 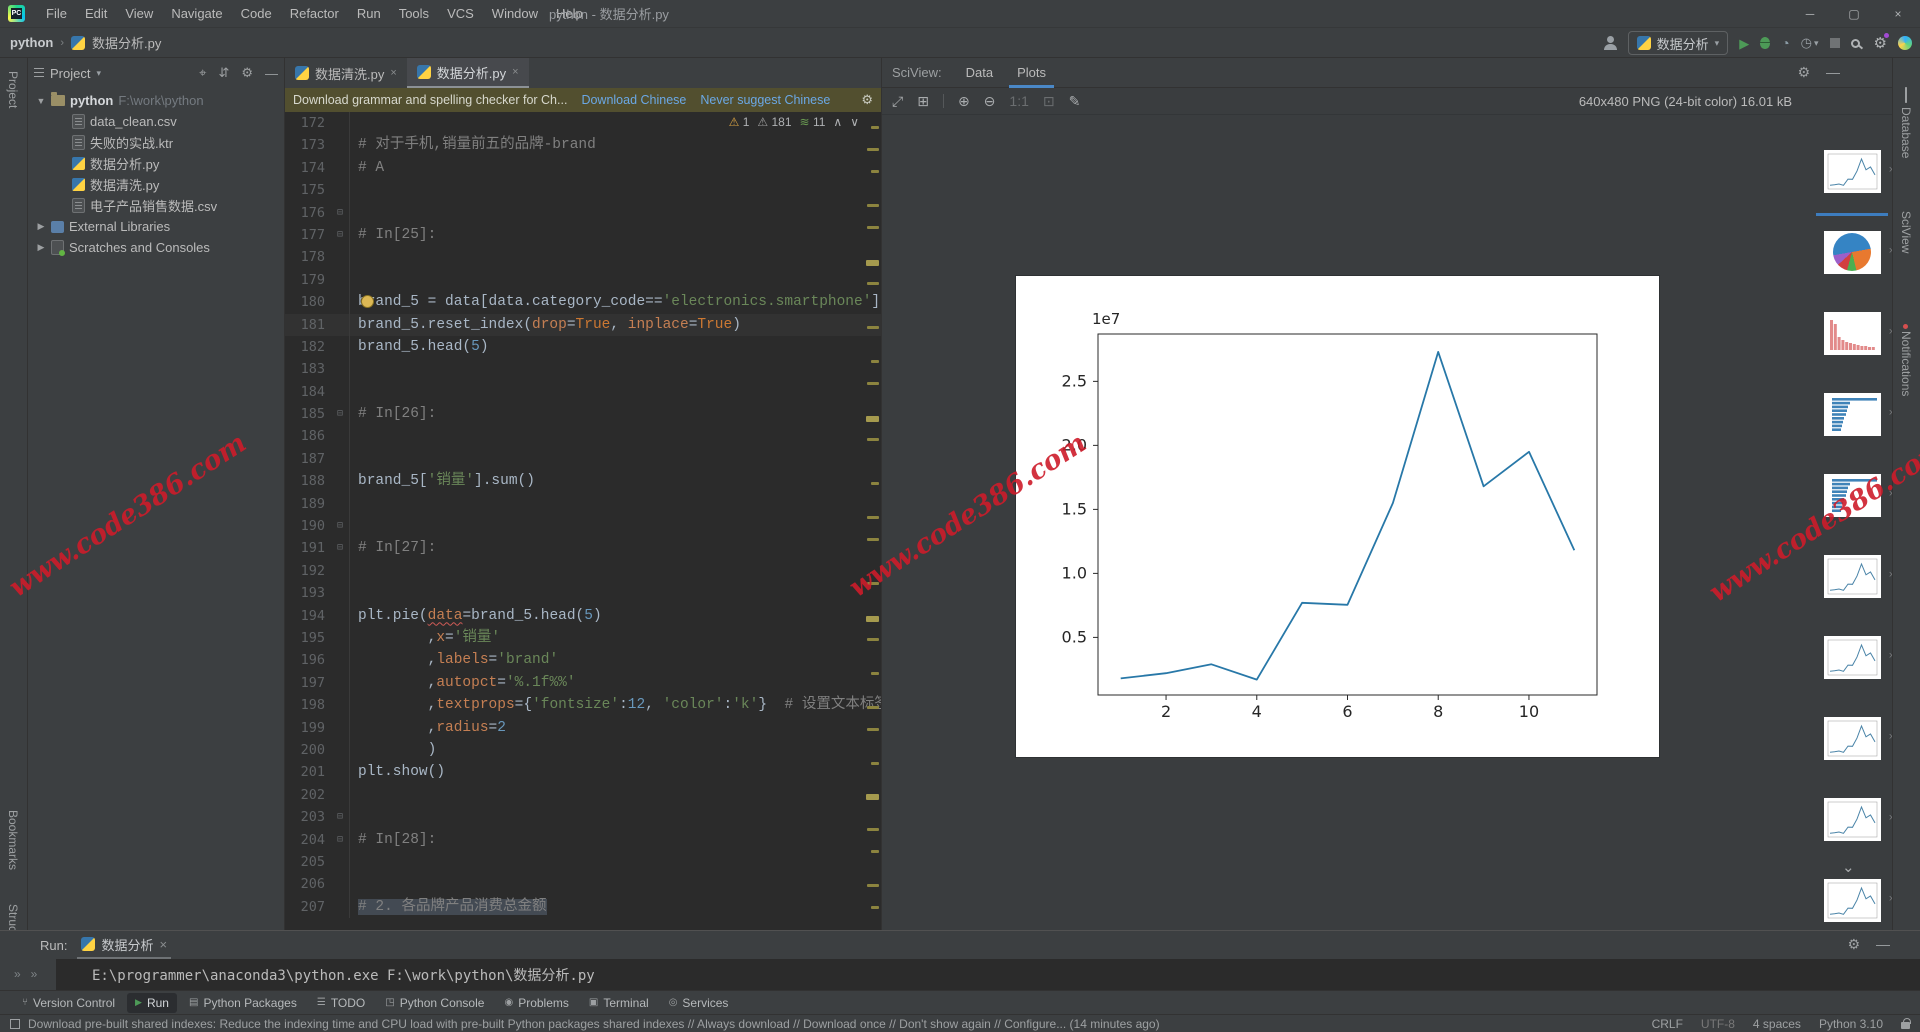 I want to click on chevron-down-icon: ▾, so click(x=98, y=73).